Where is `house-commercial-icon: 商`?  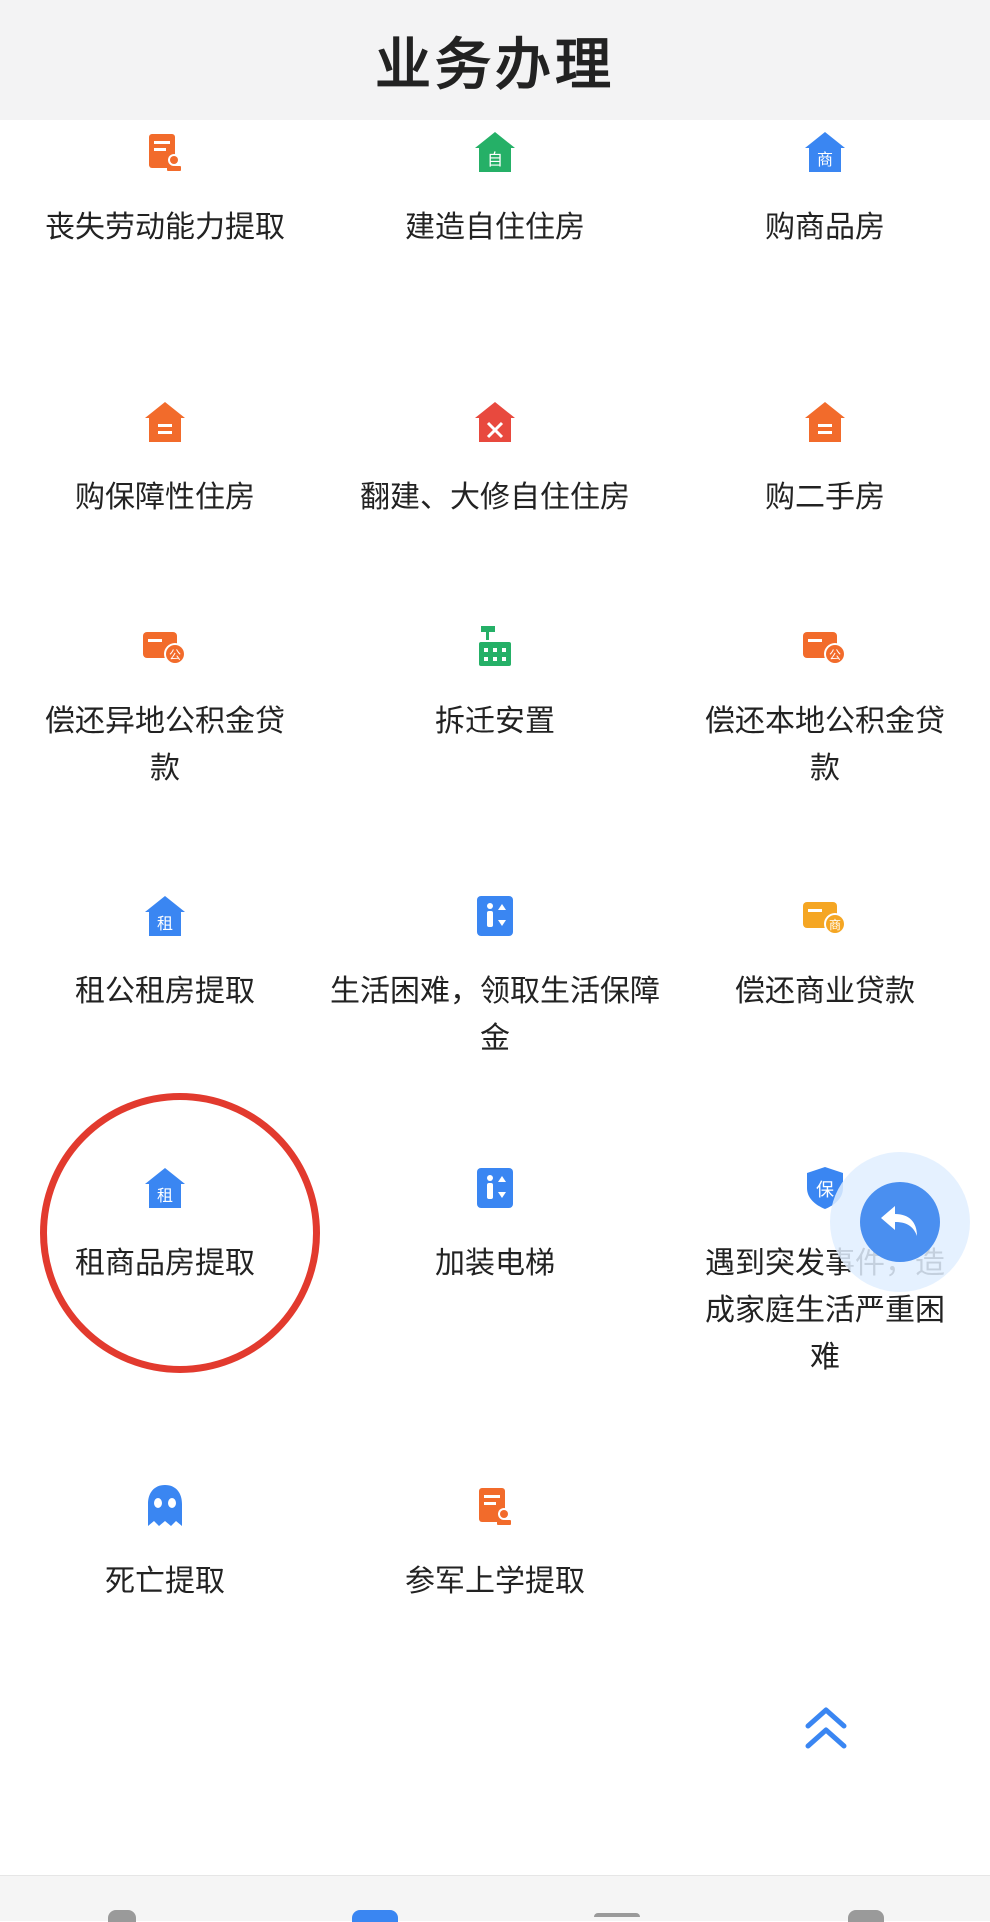 house-commercial-icon: 商 is located at coordinates (825, 152).